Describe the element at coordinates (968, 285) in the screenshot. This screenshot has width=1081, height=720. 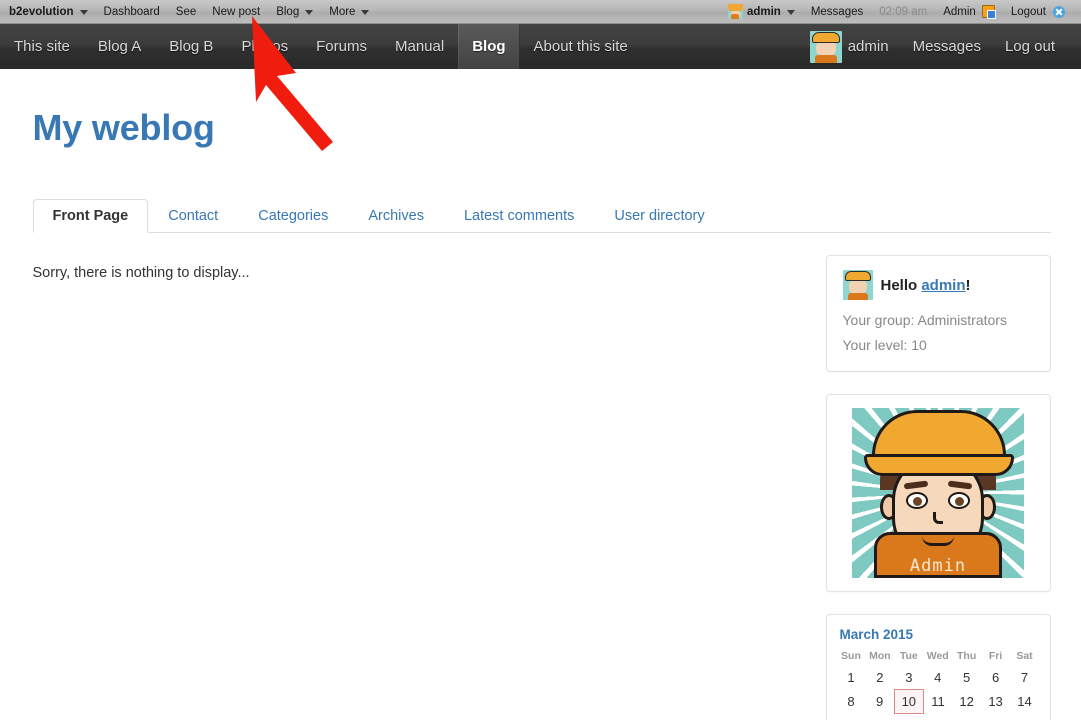
I see `hello-suffix: !` at that location.